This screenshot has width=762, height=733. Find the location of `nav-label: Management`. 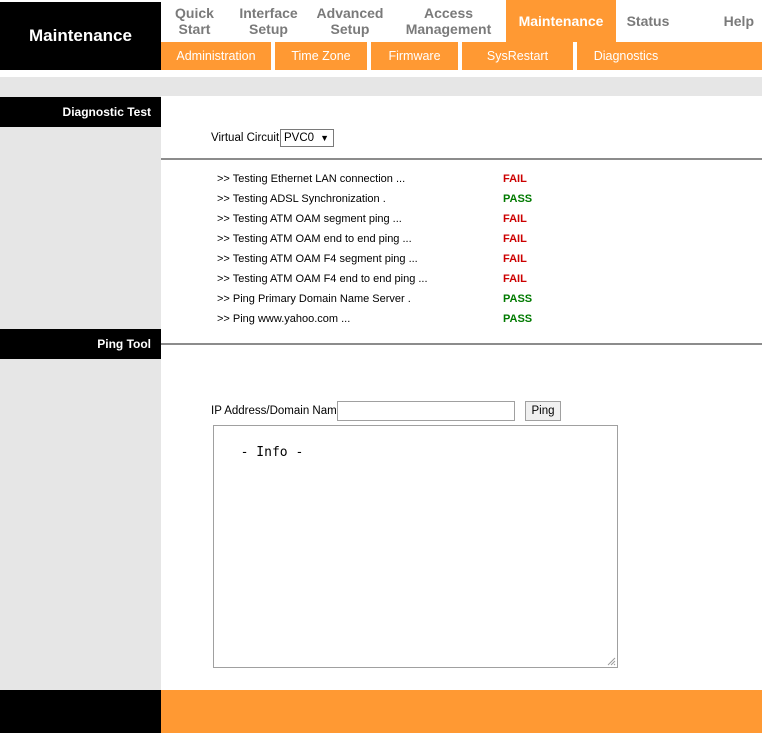

nav-label: Management is located at coordinates (448, 29).